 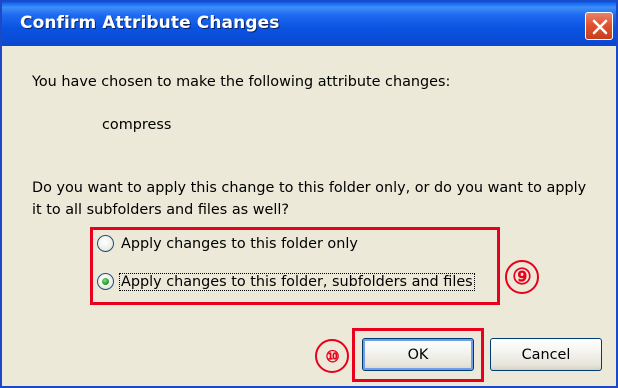 I want to click on close-button, so click(x=599, y=26).